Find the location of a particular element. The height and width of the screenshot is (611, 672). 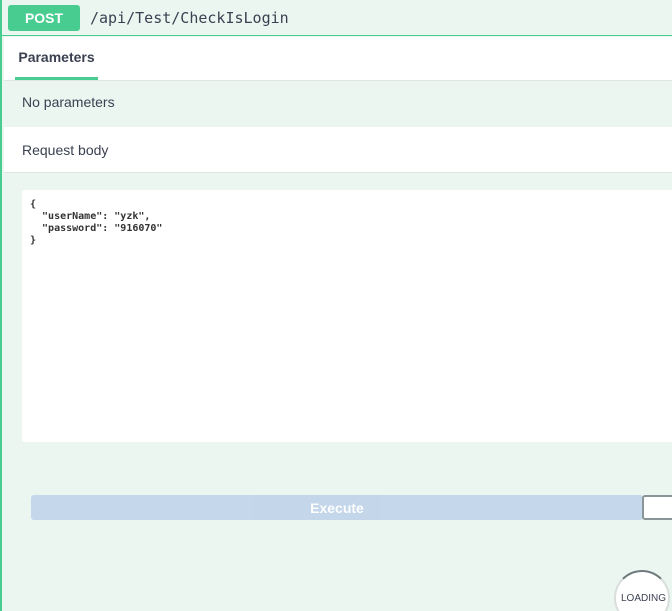

request-body-label: Request body is located at coordinates (65, 150).